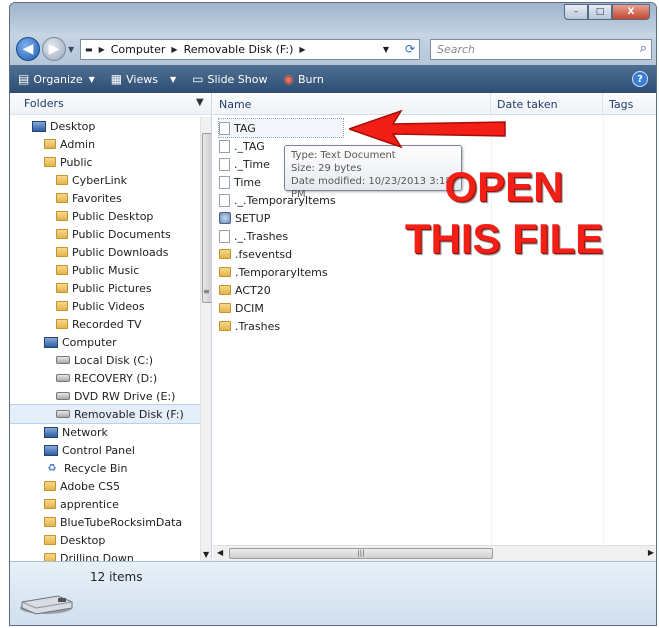  Describe the element at coordinates (105, 180) in the screenshot. I see `tree-item: CyberLink` at that location.